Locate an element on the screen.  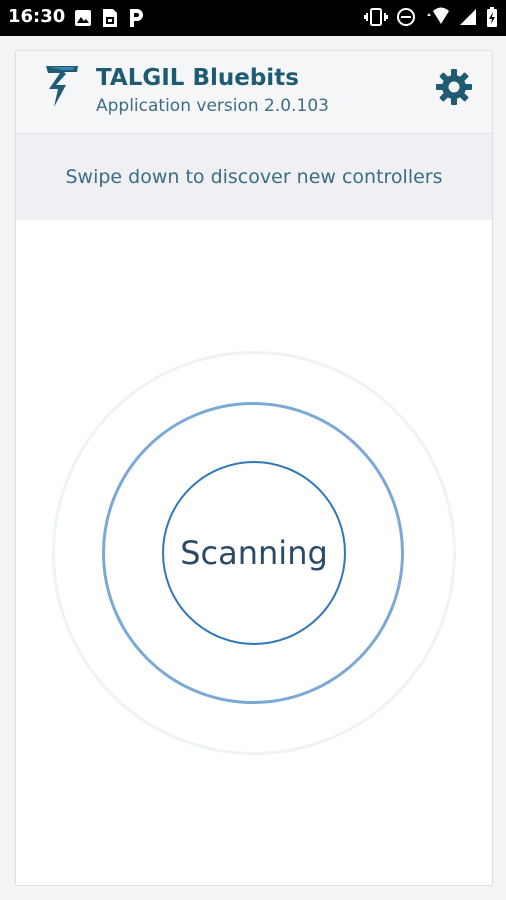
signal-icon is located at coordinates (468, 17).